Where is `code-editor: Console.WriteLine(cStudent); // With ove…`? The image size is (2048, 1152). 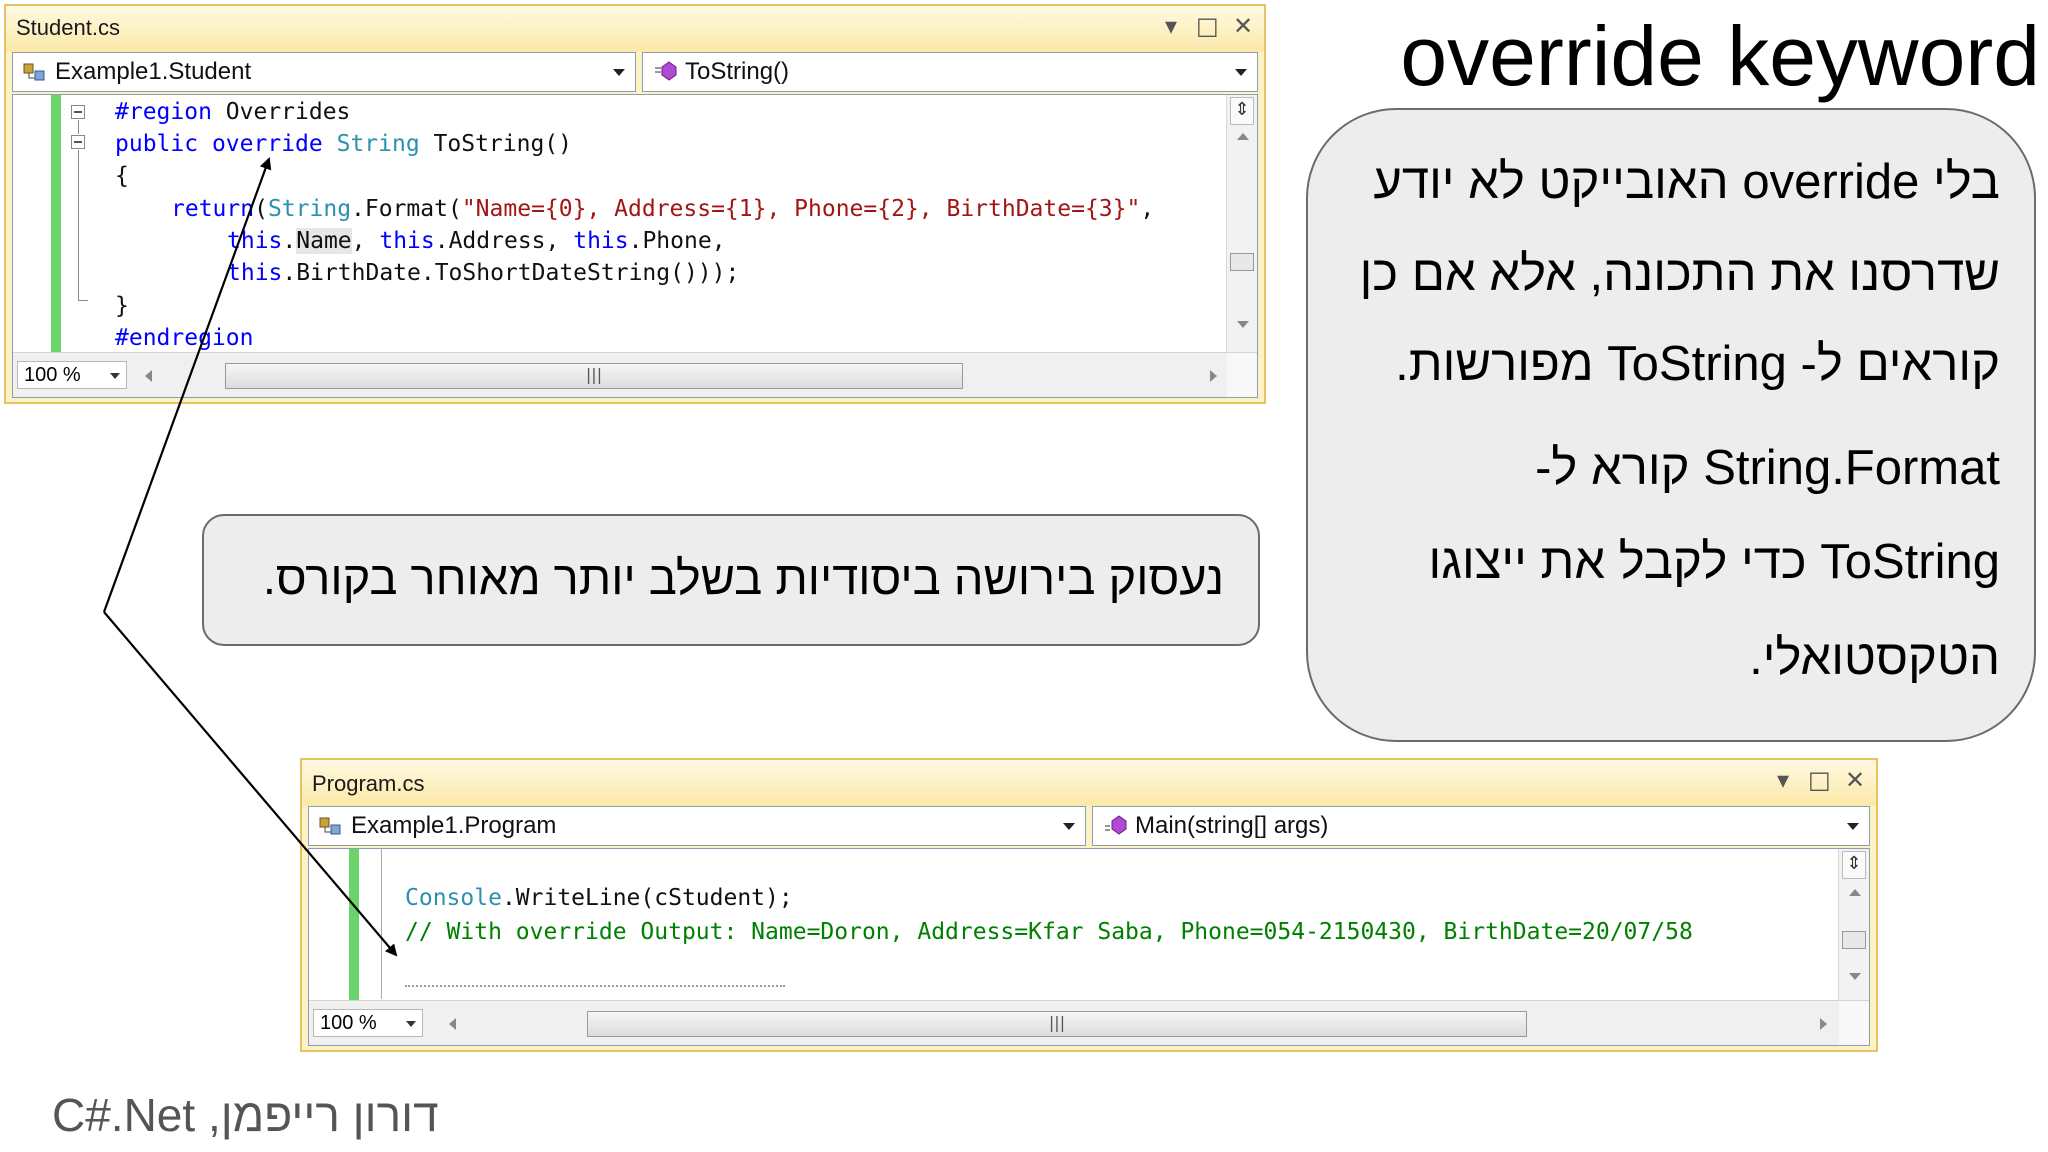 code-editor: Console.WriteLine(cStudent); // With ove… is located at coordinates (1089, 947).